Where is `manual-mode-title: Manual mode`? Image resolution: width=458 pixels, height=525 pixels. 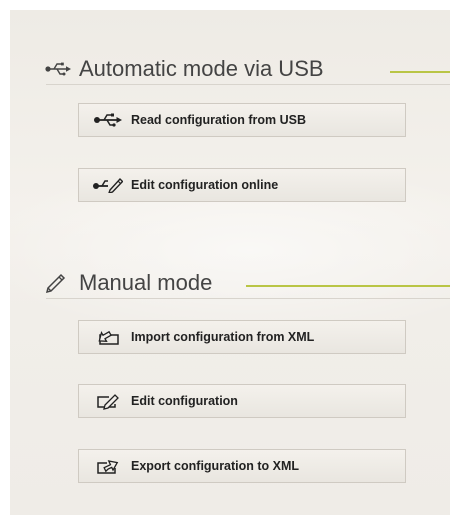 manual-mode-title: Manual mode is located at coordinates (146, 282).